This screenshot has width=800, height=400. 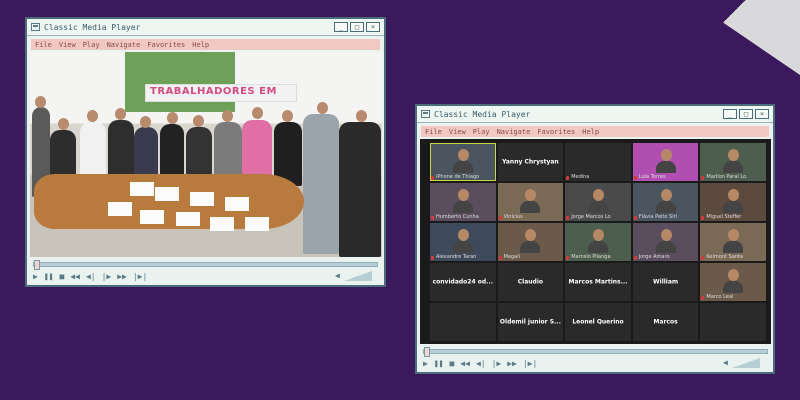 What do you see at coordinates (724, 257) in the screenshot?
I see `participant-name: Kelmont Santa` at bounding box center [724, 257].